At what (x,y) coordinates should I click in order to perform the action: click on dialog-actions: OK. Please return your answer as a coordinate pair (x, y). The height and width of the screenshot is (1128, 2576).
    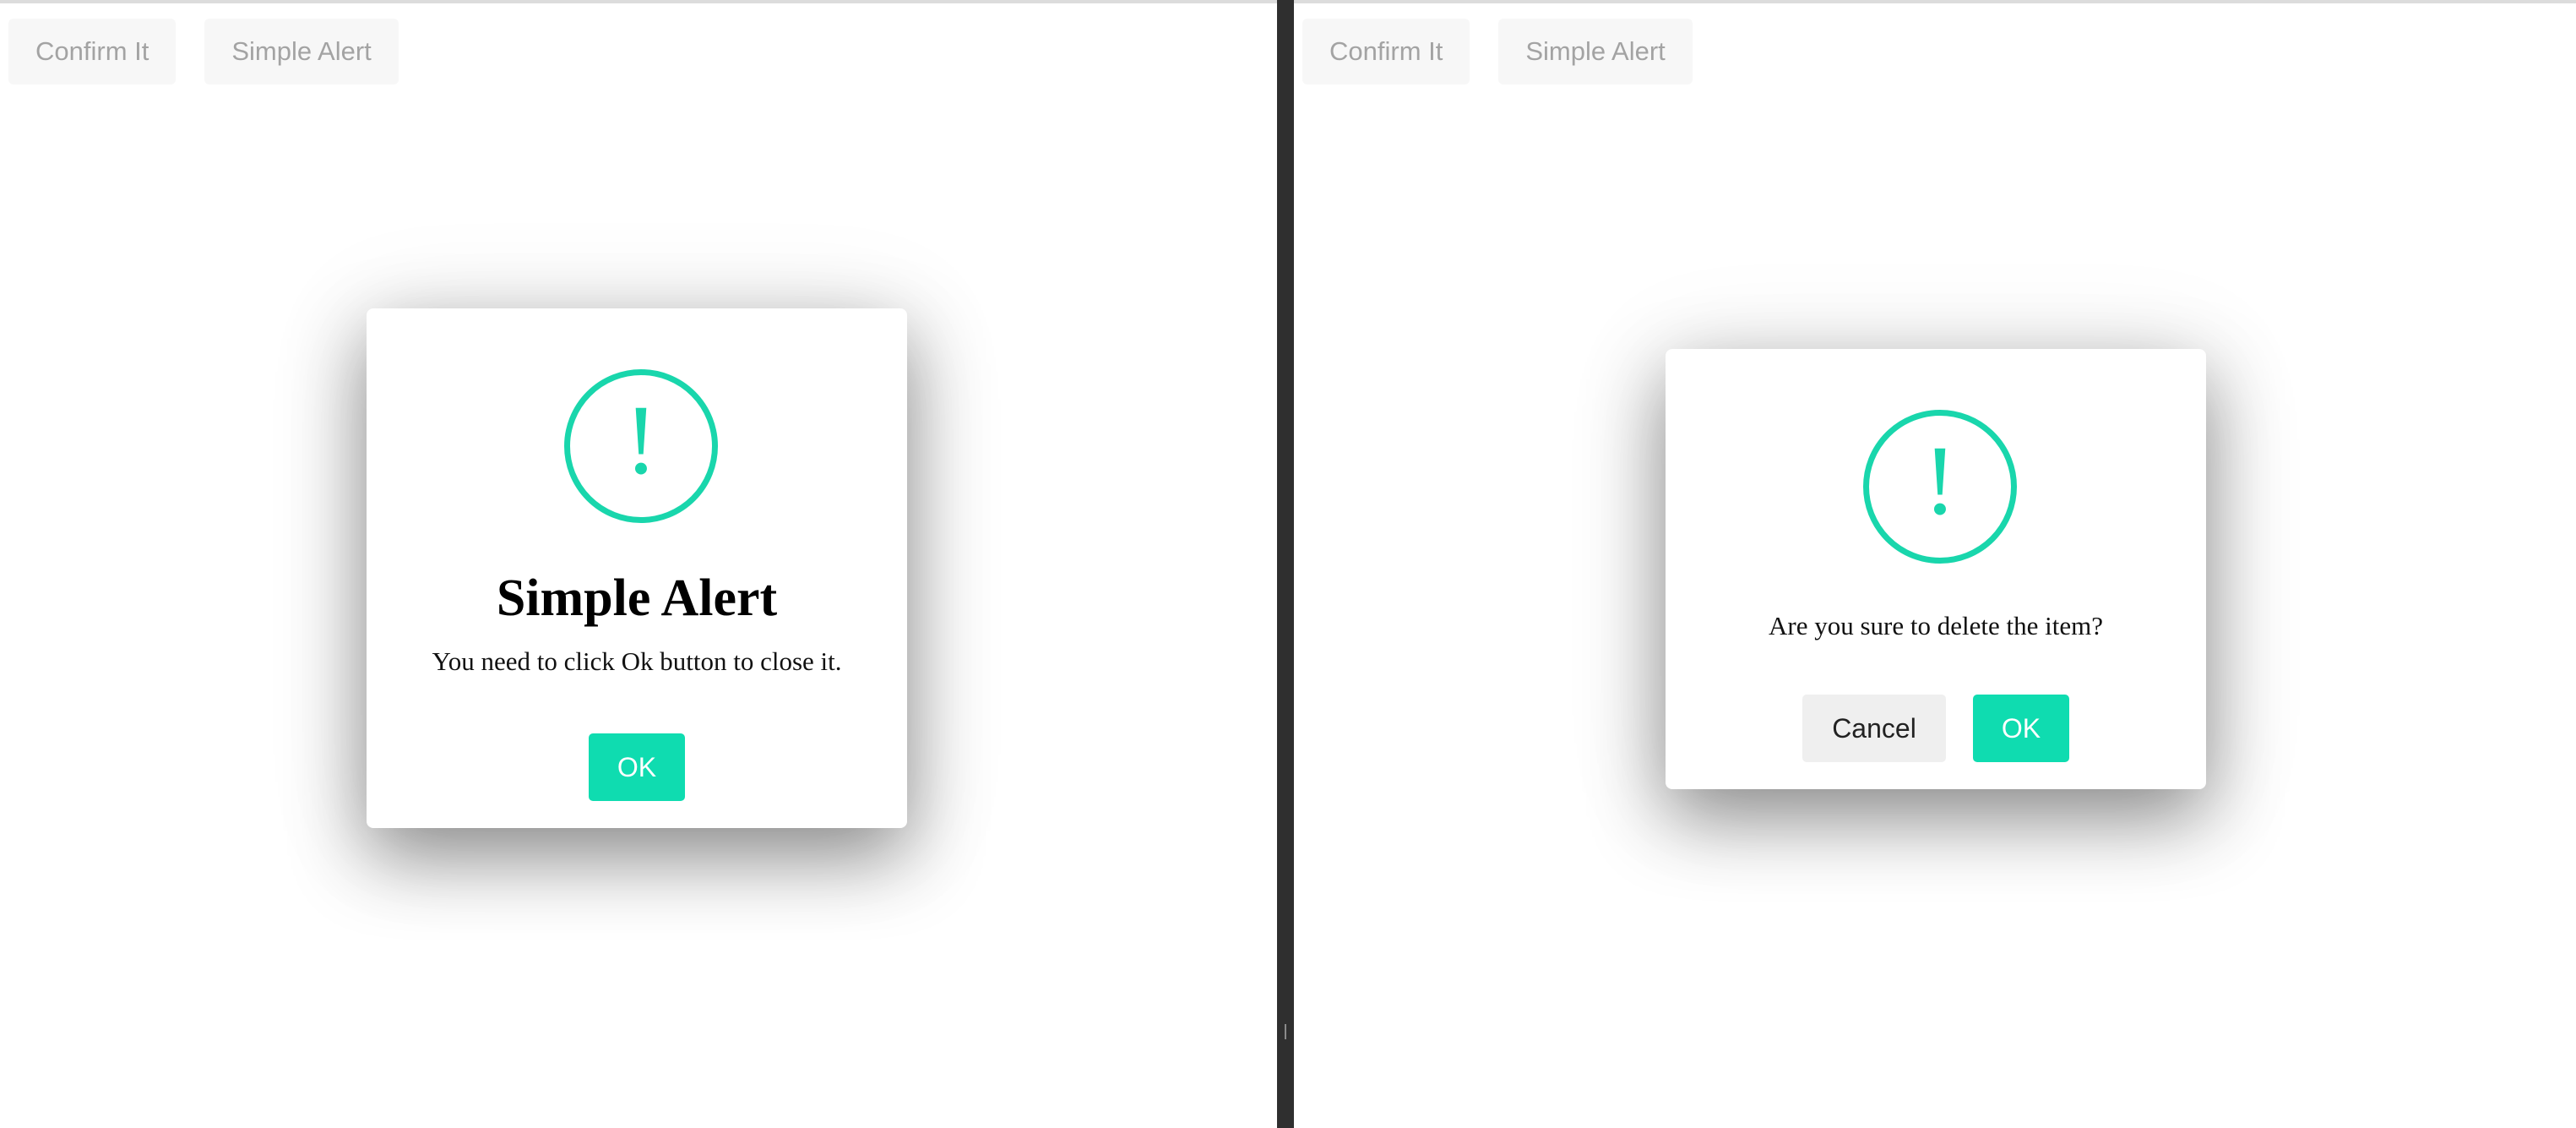
    Looking at the image, I should click on (637, 767).